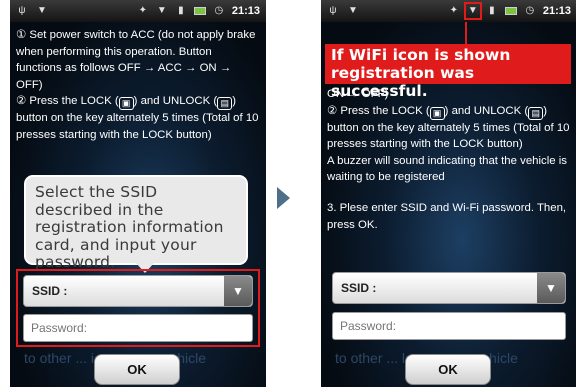  Describe the element at coordinates (466, 33) in the screenshot. I see `banner-pointer` at that location.